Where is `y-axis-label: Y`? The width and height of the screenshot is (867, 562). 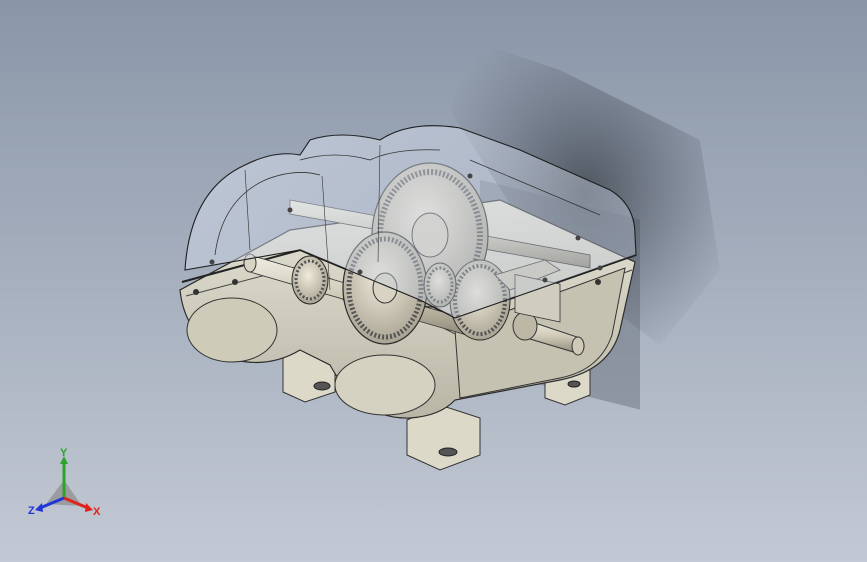
y-axis-label: Y is located at coordinates (64, 453).